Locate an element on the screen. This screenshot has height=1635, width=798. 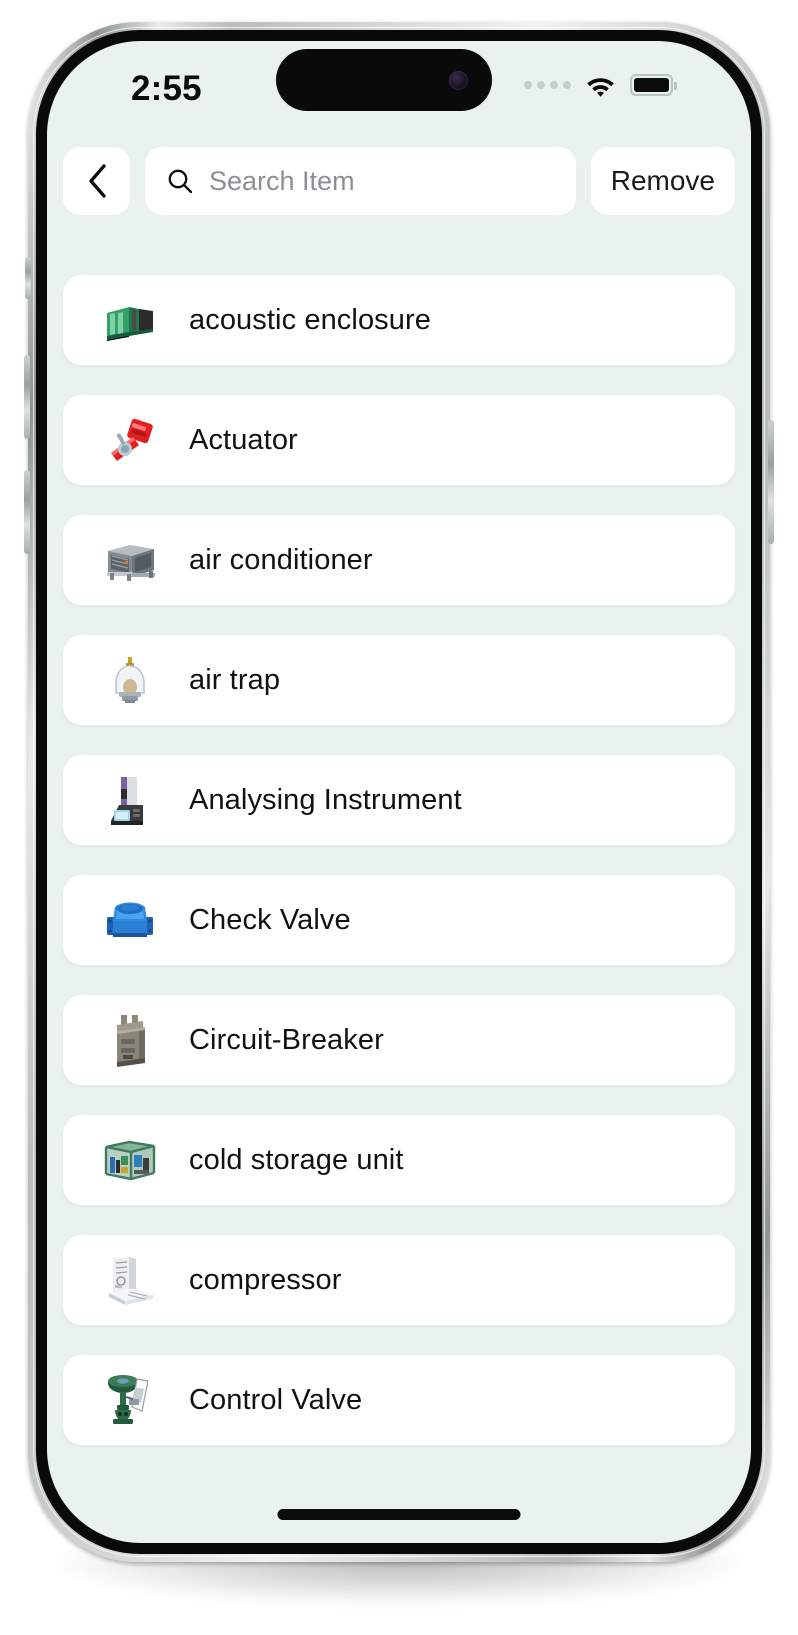
chevron-left-icon is located at coordinates (97, 181).